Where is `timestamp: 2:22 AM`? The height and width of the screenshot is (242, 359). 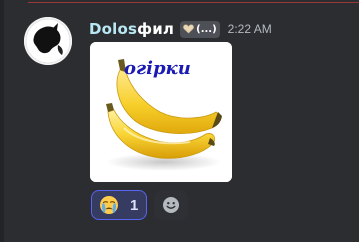
timestamp: 2:22 AM is located at coordinates (250, 29).